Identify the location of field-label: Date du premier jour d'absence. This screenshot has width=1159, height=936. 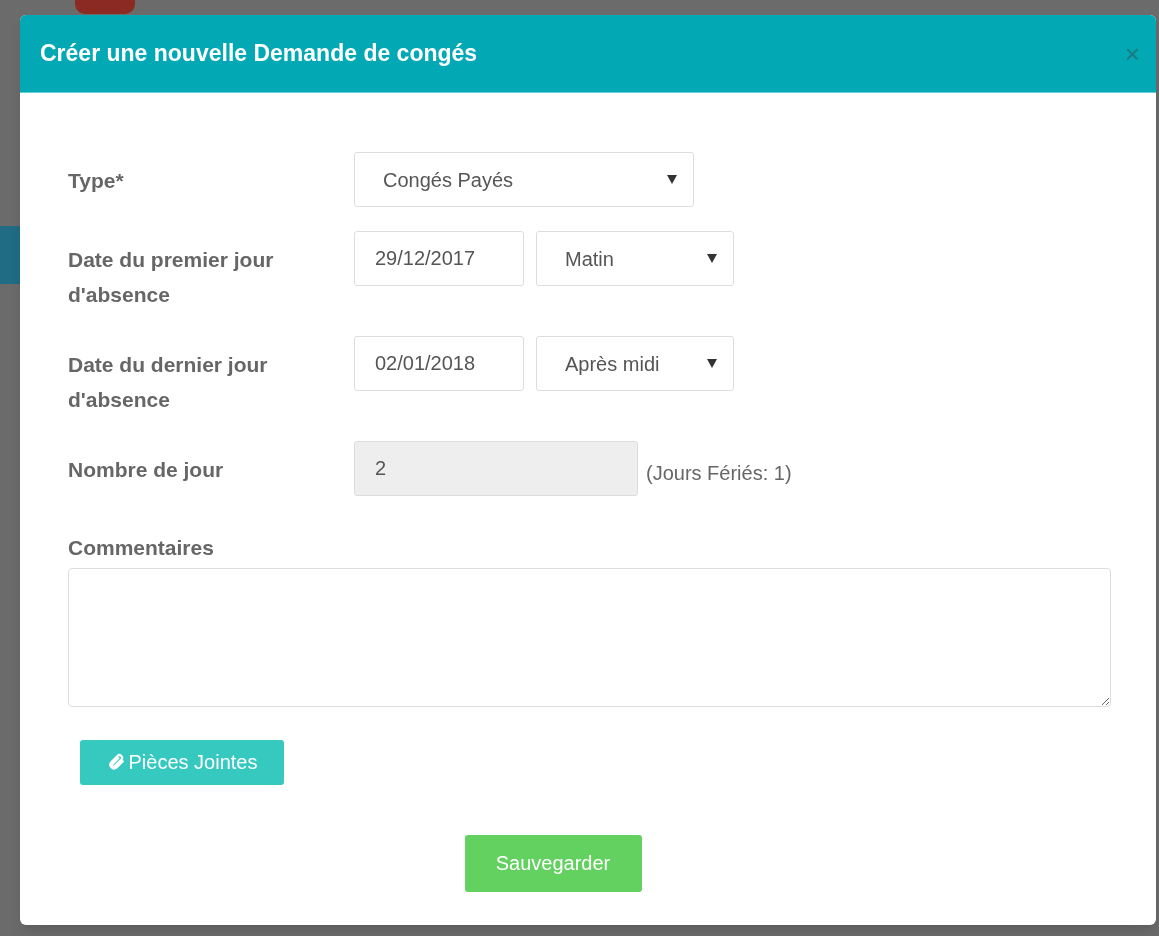
(171, 277).